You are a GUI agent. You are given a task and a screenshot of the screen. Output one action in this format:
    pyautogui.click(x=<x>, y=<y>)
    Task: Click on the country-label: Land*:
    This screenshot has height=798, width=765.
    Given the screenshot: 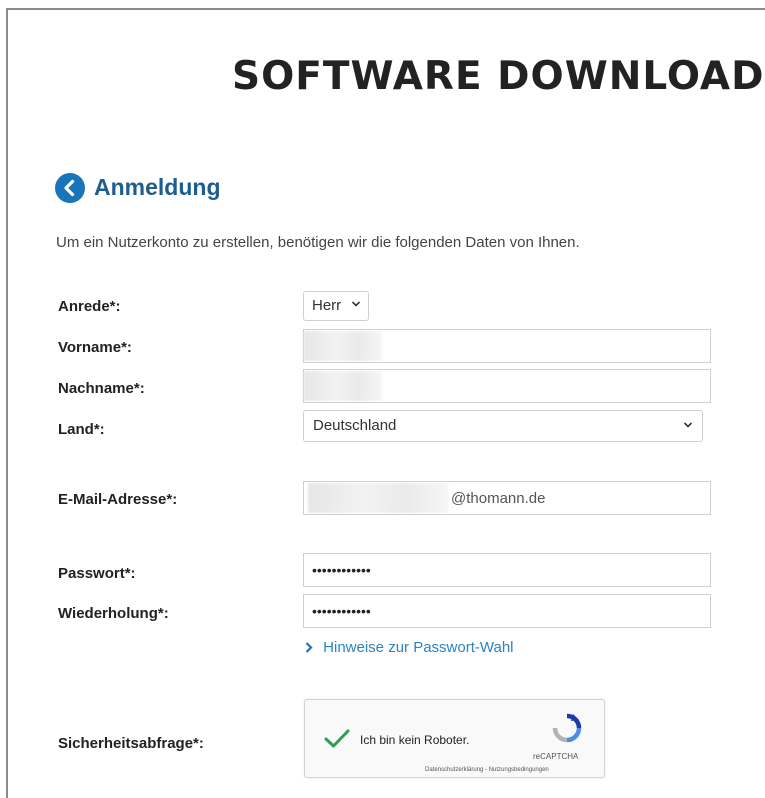 What is the action you would take?
    pyautogui.click(x=81, y=429)
    